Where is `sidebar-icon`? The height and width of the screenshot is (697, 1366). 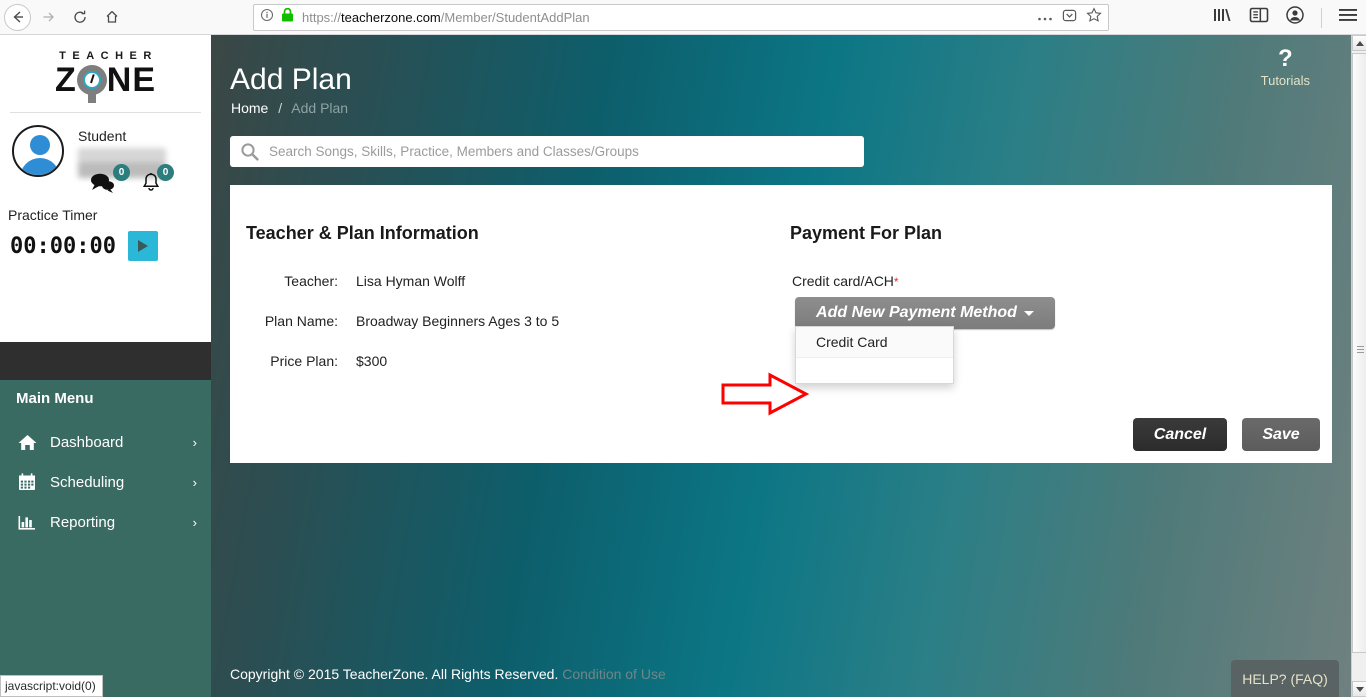
sidebar-icon is located at coordinates (1259, 17).